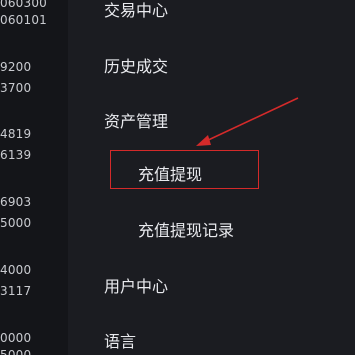 This screenshot has width=355, height=355. What do you see at coordinates (136, 285) in the screenshot?
I see `menu-item-user-center: 用户中心` at bounding box center [136, 285].